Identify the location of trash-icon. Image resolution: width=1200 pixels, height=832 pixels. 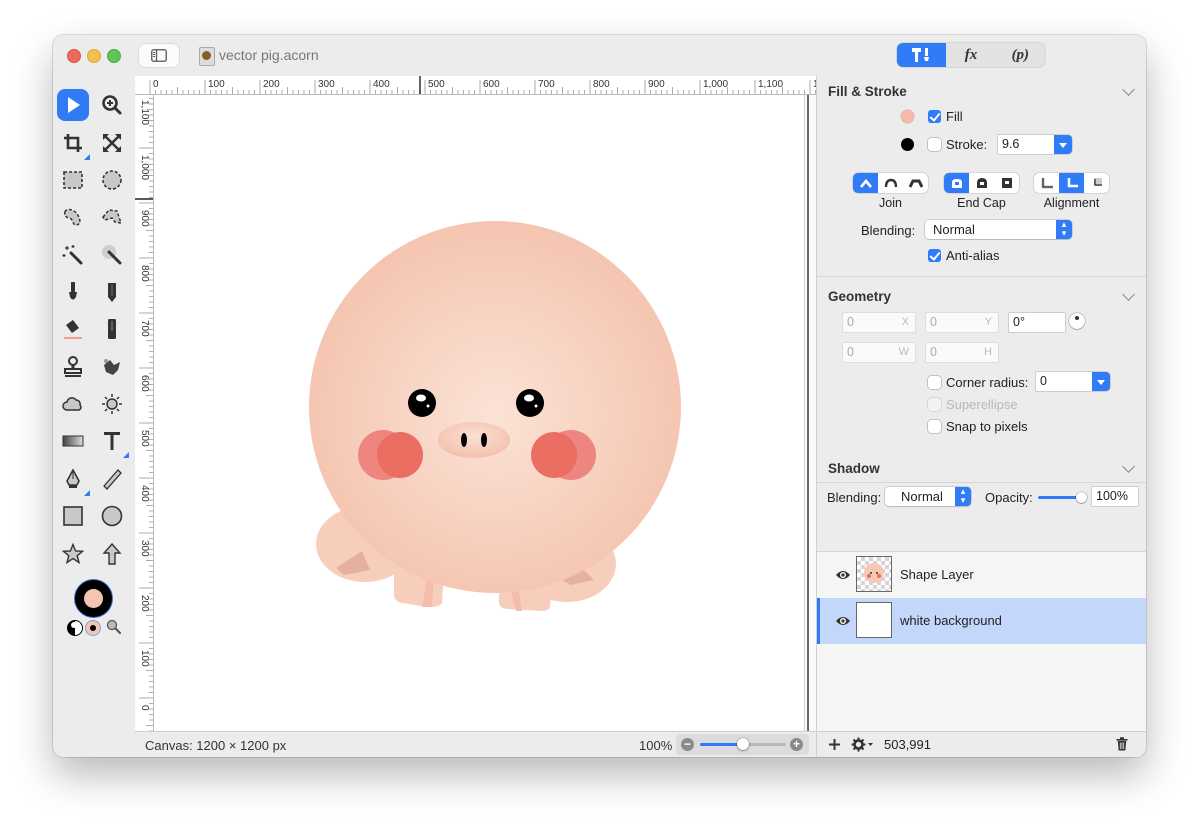
(1122, 744).